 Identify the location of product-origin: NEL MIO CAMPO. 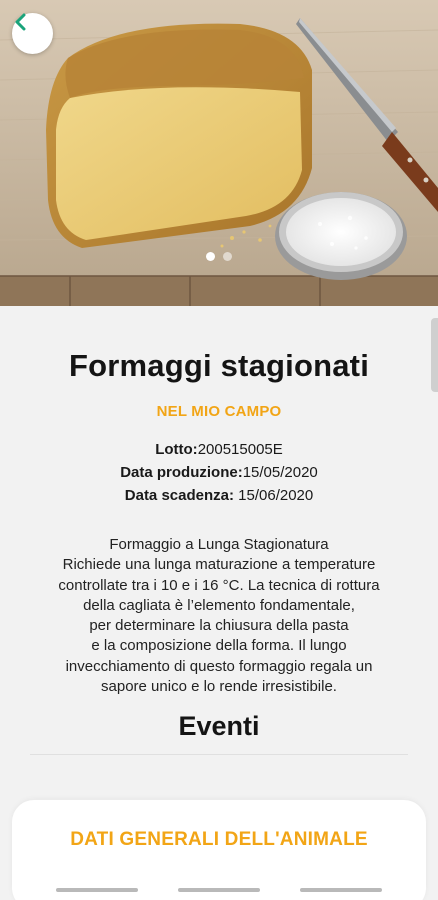
(219, 411).